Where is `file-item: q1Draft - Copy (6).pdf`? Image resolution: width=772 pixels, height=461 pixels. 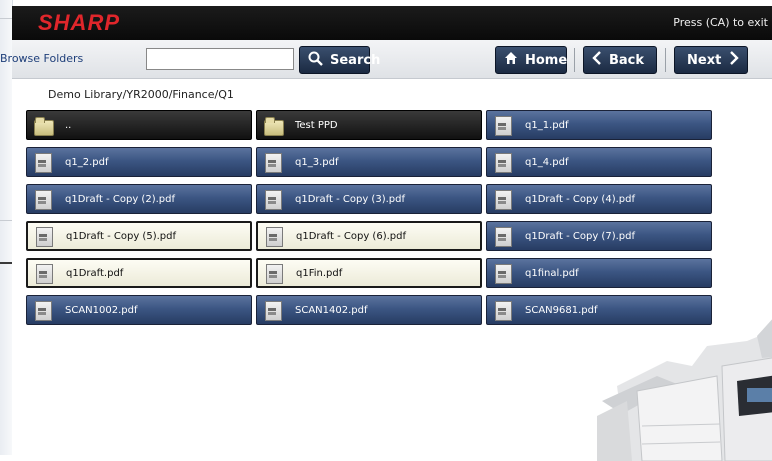
file-item: q1Draft - Copy (6).pdf is located at coordinates (369, 236).